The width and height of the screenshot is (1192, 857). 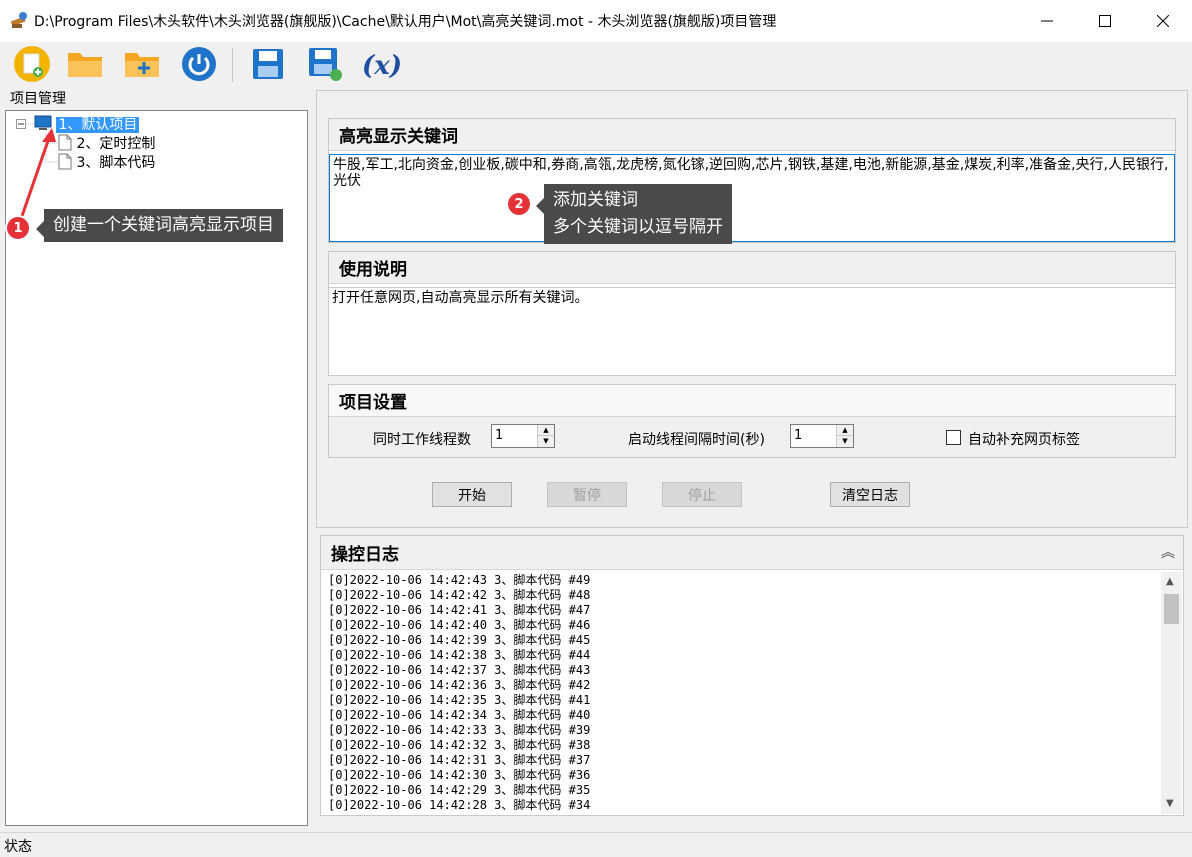 What do you see at coordinates (459, 625) in the screenshot?
I see `log-row: [0]2022-10-06 14:42:40 3、脚本代码 #46` at bounding box center [459, 625].